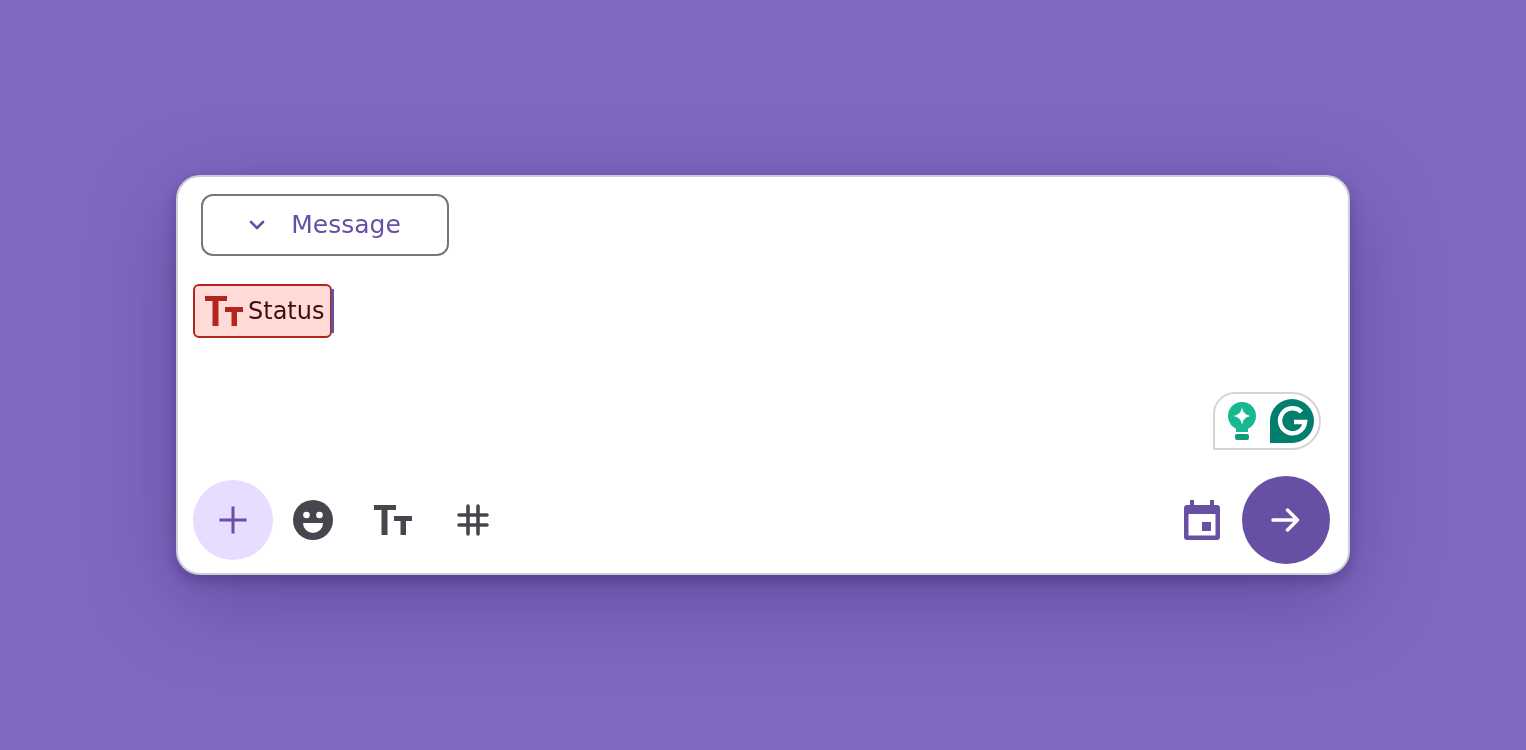 This screenshot has width=1526, height=750. I want to click on dropdown-button: Message, so click(325, 225).